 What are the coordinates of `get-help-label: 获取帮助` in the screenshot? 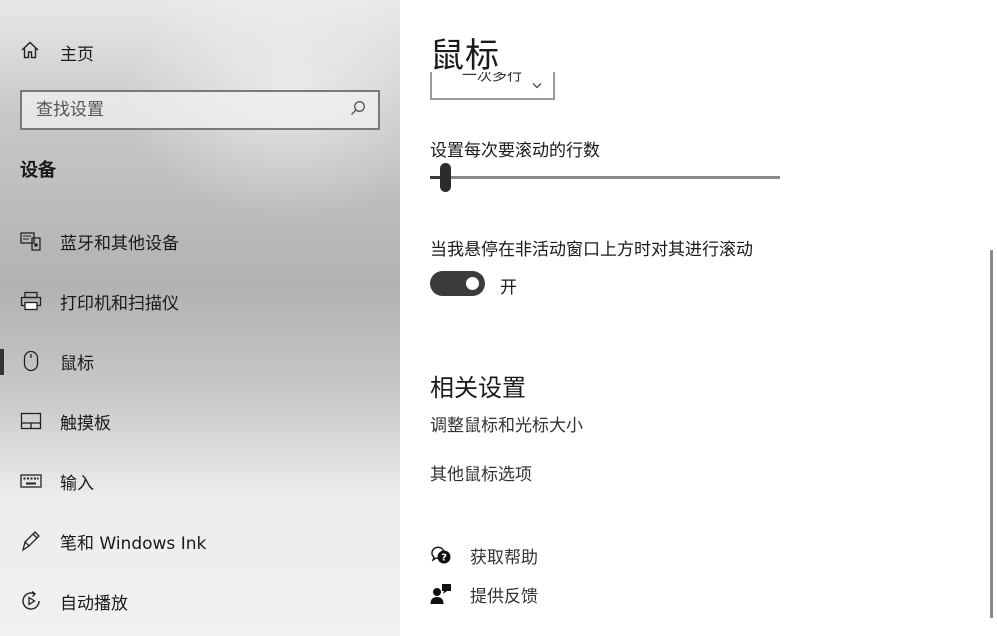 It's located at (504, 557).